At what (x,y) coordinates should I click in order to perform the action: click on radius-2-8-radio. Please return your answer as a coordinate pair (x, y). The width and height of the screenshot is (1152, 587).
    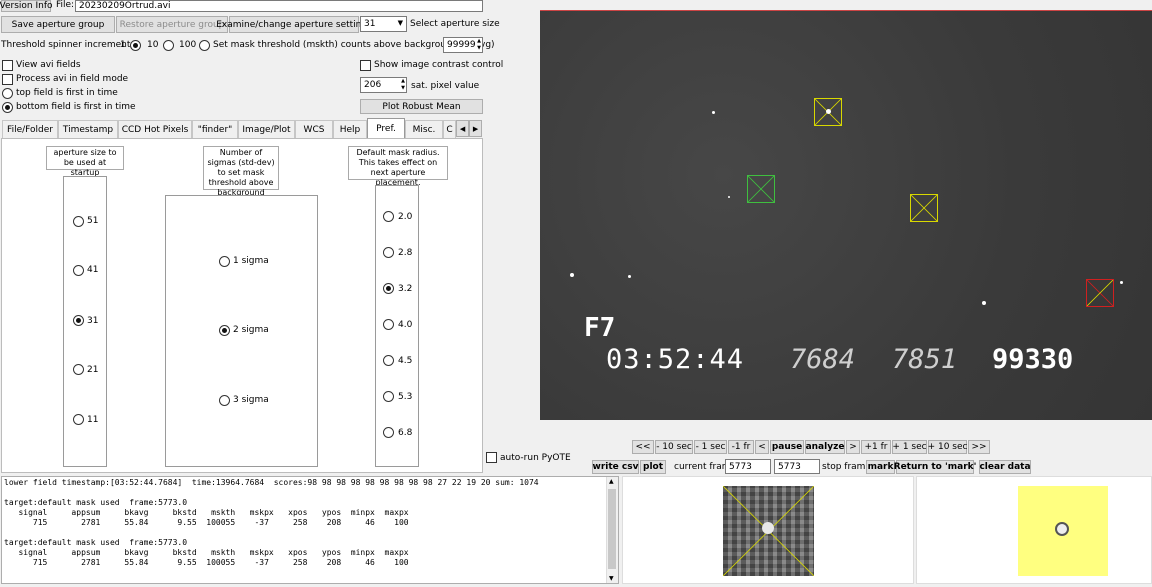
    Looking at the image, I should click on (388, 252).